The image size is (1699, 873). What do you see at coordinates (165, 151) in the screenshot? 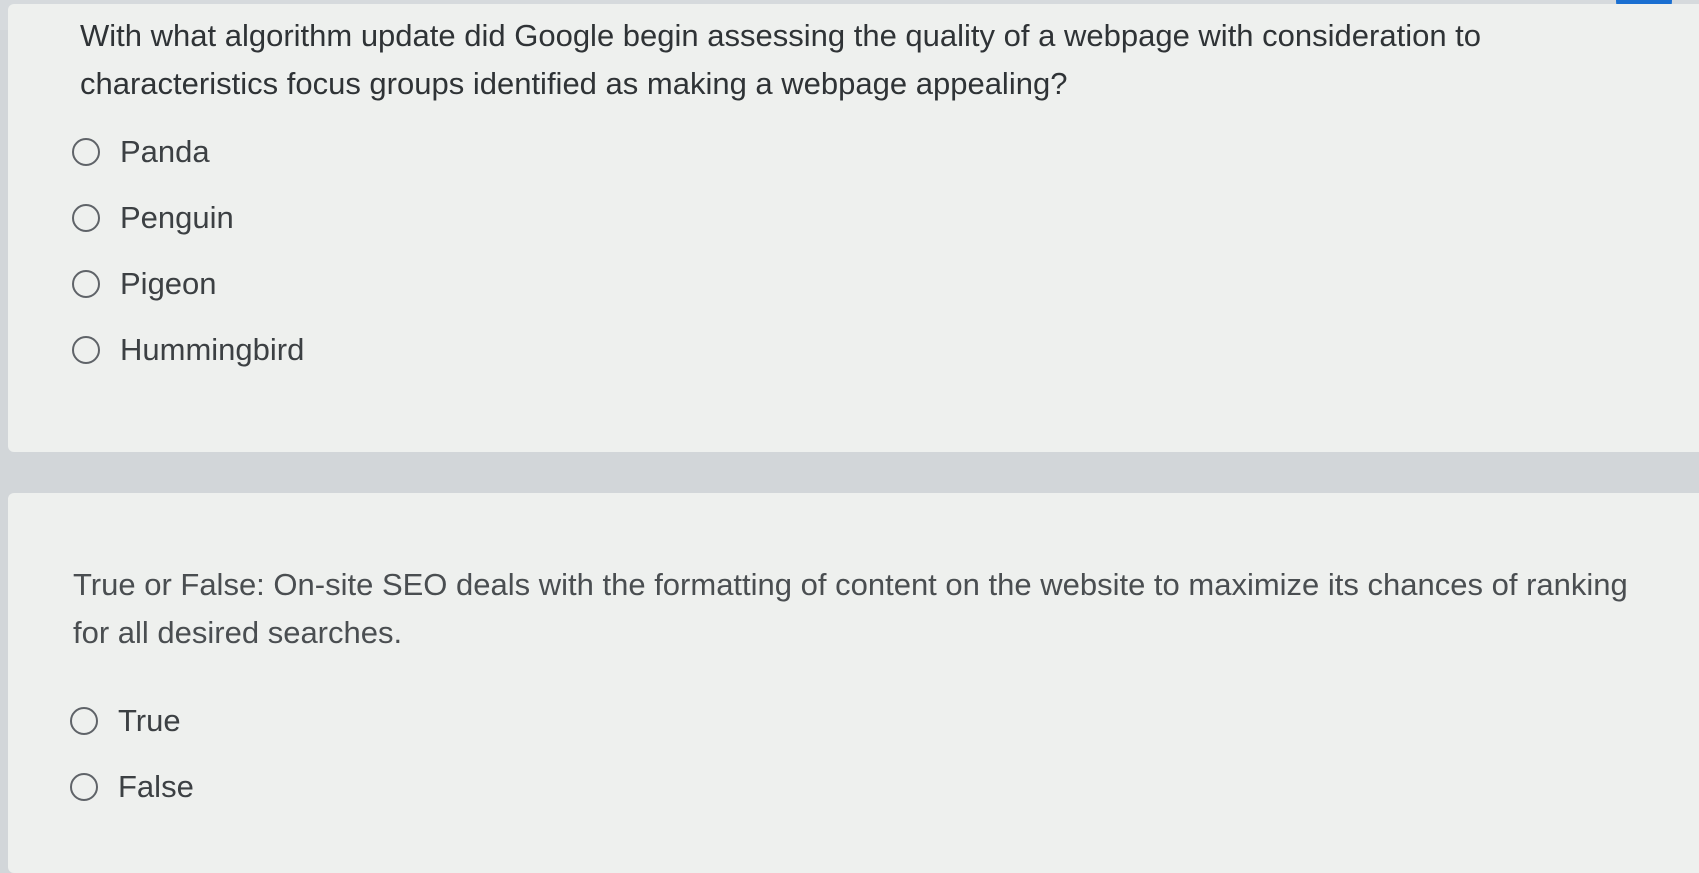
I see `option-label: Panda` at bounding box center [165, 151].